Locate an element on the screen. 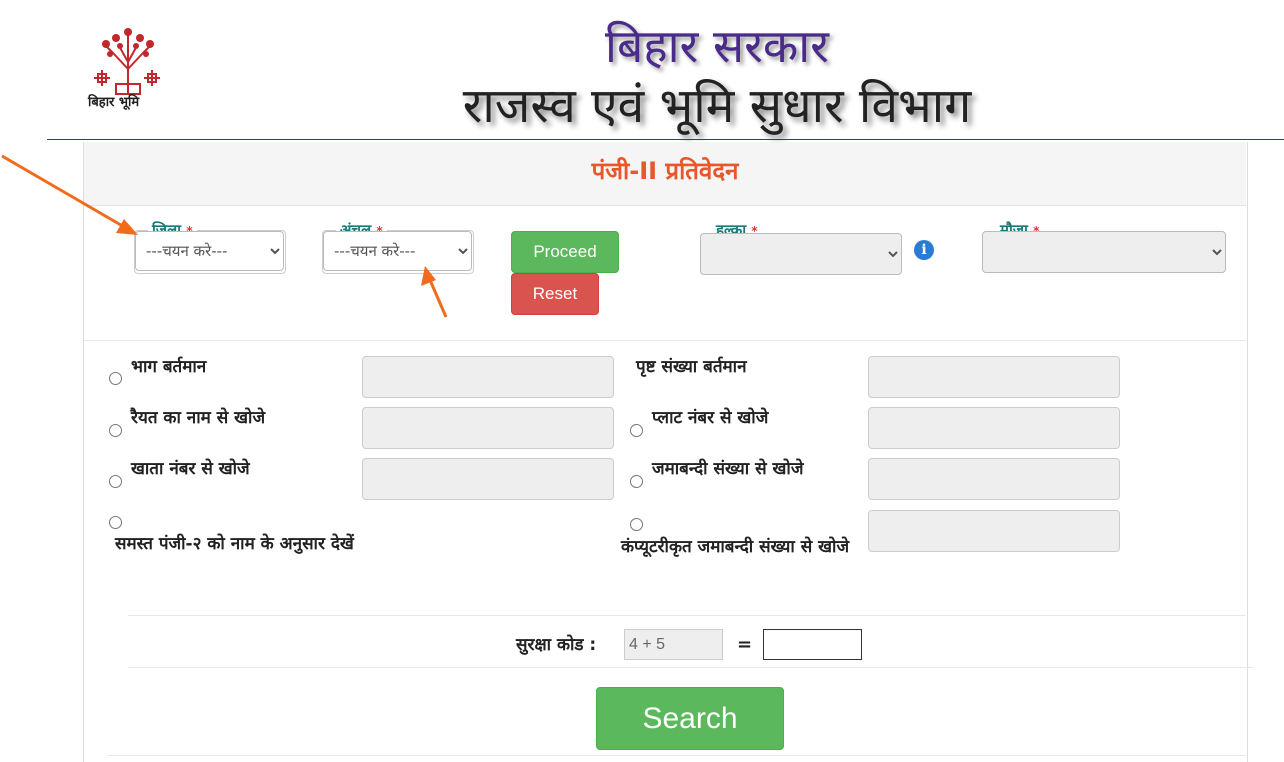  radio-part-current is located at coordinates (115, 378).